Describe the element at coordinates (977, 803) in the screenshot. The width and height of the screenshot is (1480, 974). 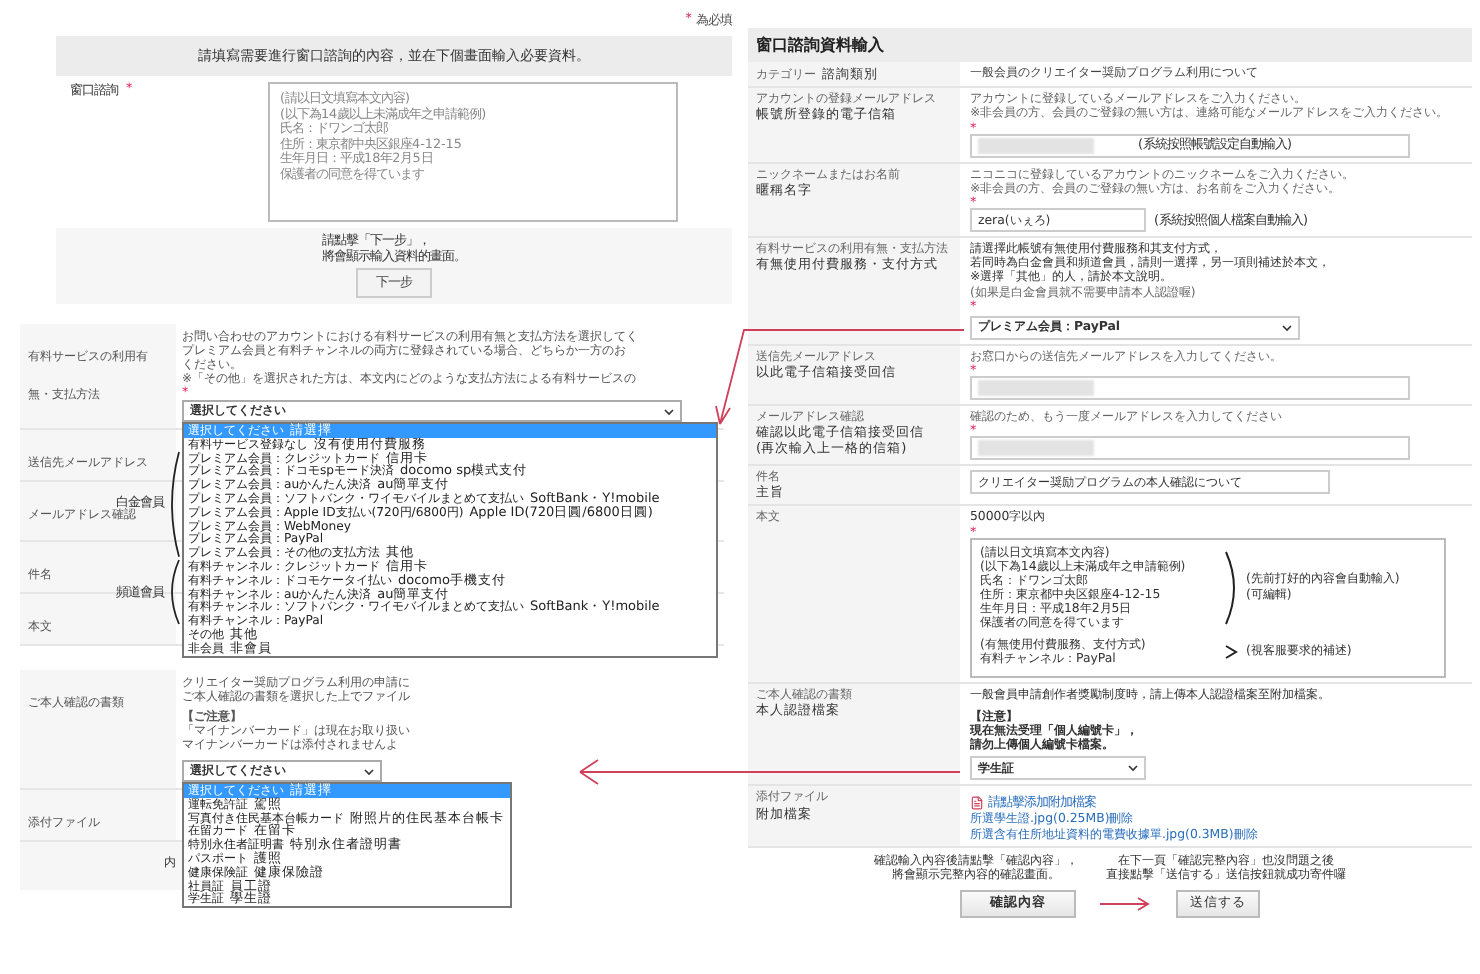
I see `file-icon` at that location.